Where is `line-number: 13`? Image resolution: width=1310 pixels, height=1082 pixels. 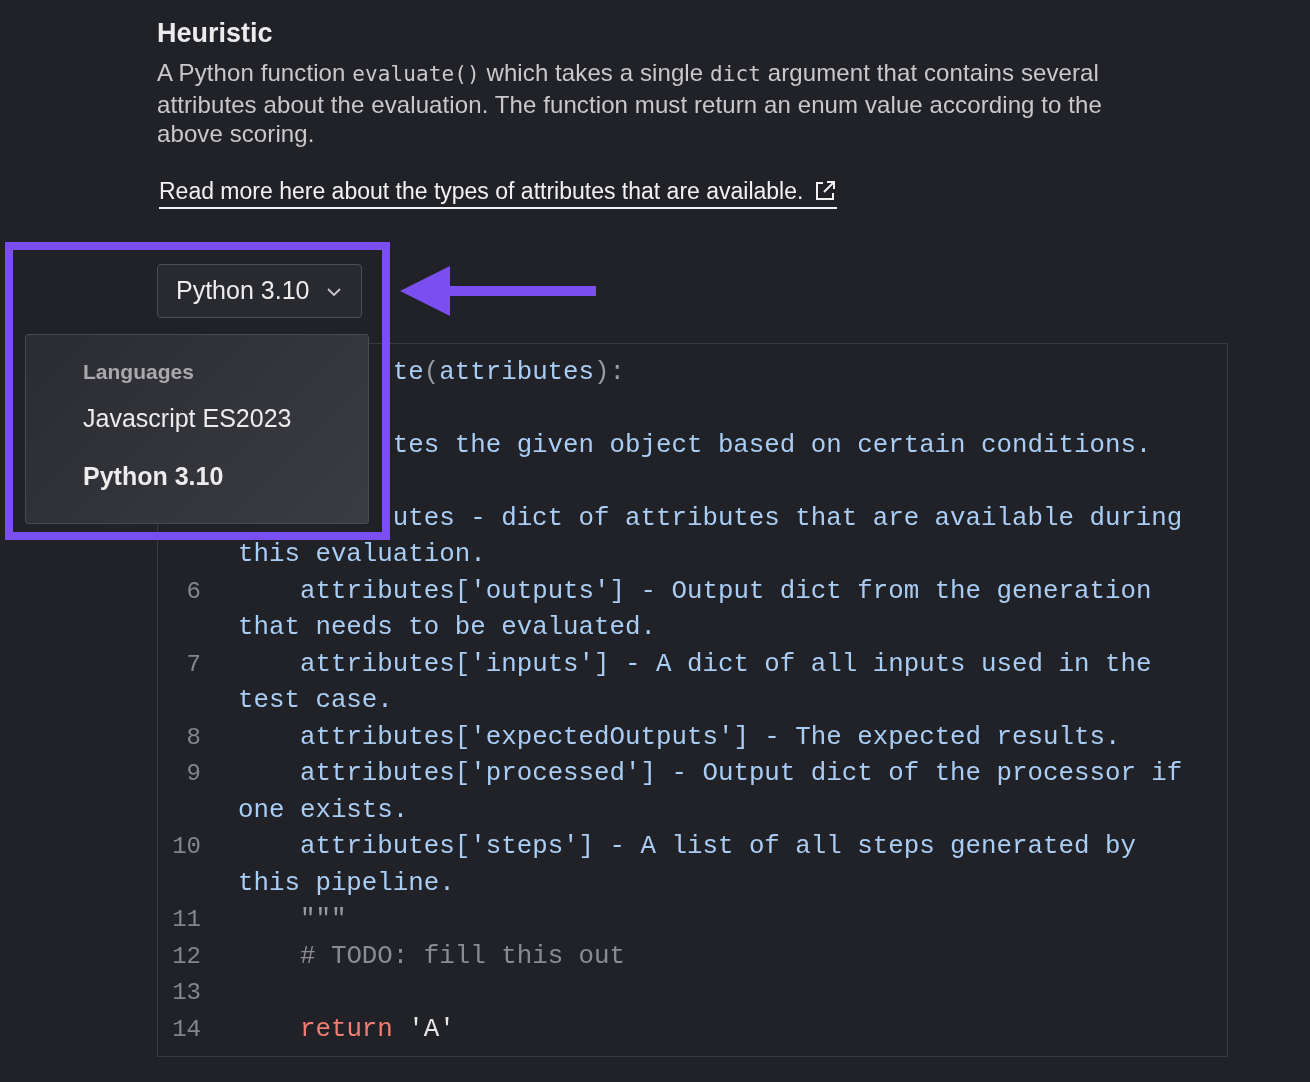
line-number: 13 is located at coordinates (186, 993).